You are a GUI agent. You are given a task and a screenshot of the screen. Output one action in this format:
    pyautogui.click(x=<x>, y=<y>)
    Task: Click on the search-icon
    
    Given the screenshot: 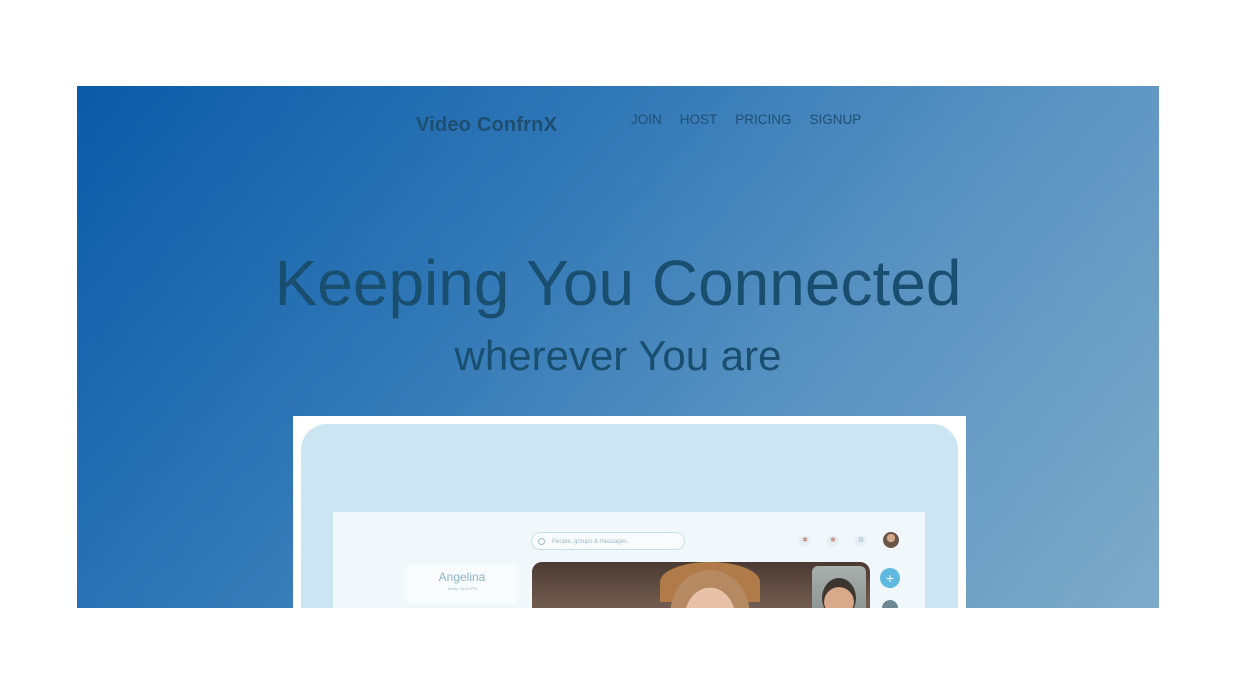 What is the action you would take?
    pyautogui.click(x=541, y=541)
    